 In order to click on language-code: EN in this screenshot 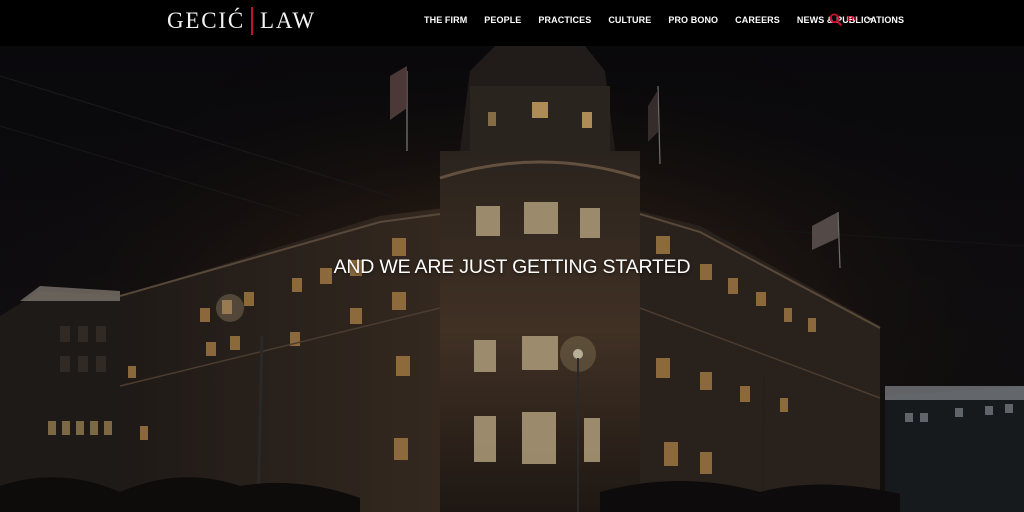, I will do `click(852, 19)`.